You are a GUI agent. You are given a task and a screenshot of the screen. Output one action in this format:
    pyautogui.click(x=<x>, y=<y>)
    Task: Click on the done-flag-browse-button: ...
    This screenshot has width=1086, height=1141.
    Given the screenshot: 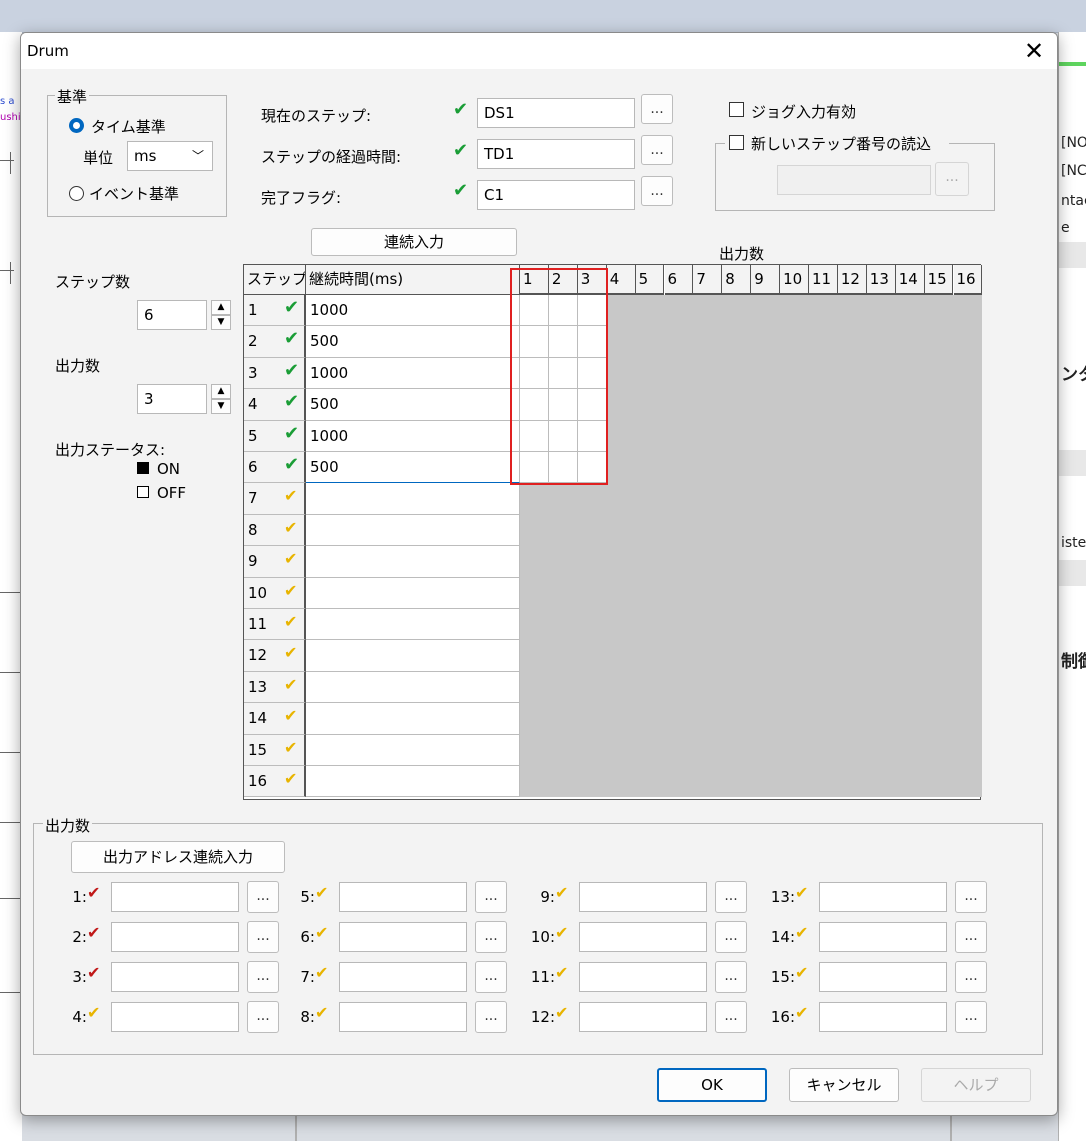 What is the action you would take?
    pyautogui.click(x=657, y=191)
    